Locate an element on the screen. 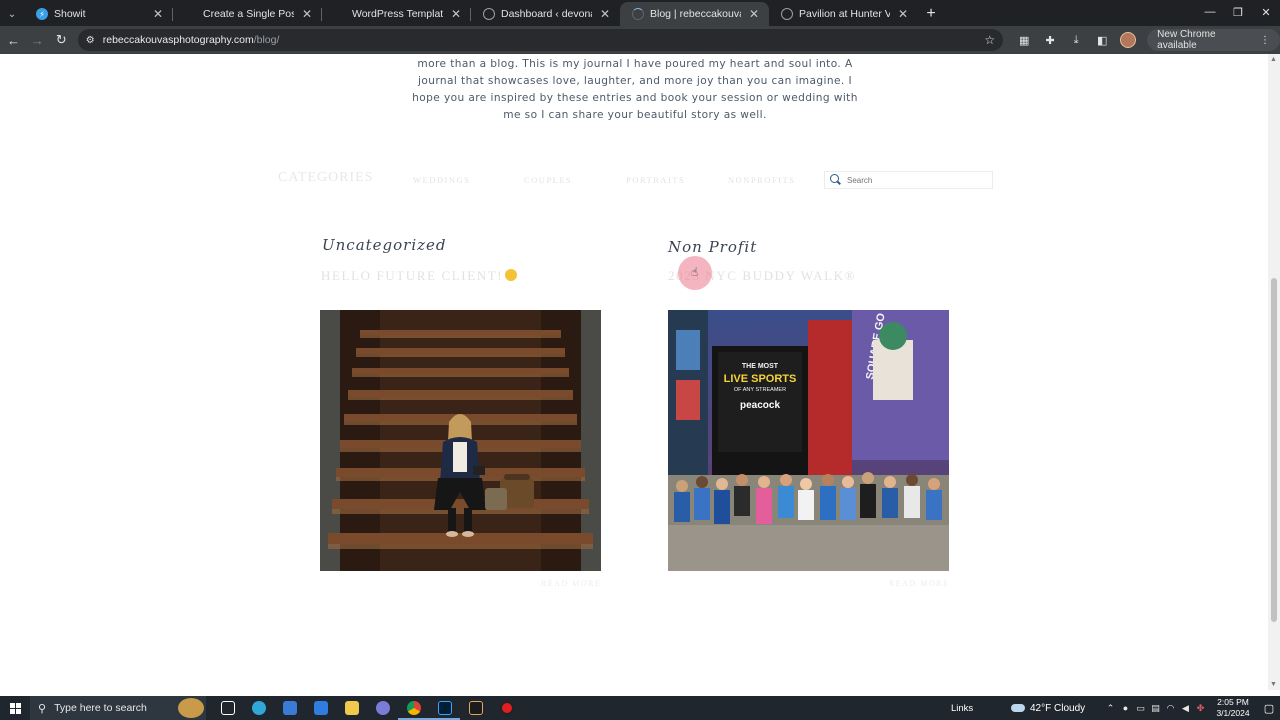 This screenshot has height=720, width=1280. device-icon: ▭ is located at coordinates (1140, 708).